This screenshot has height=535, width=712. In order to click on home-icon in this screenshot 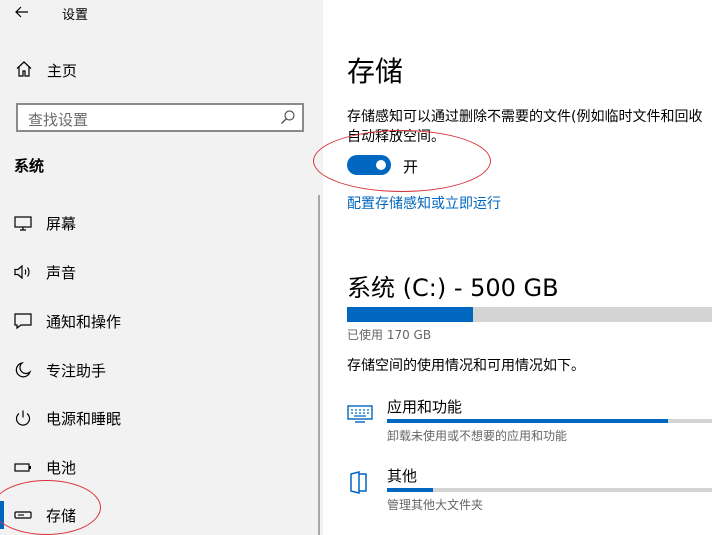, I will do `click(24, 69)`.